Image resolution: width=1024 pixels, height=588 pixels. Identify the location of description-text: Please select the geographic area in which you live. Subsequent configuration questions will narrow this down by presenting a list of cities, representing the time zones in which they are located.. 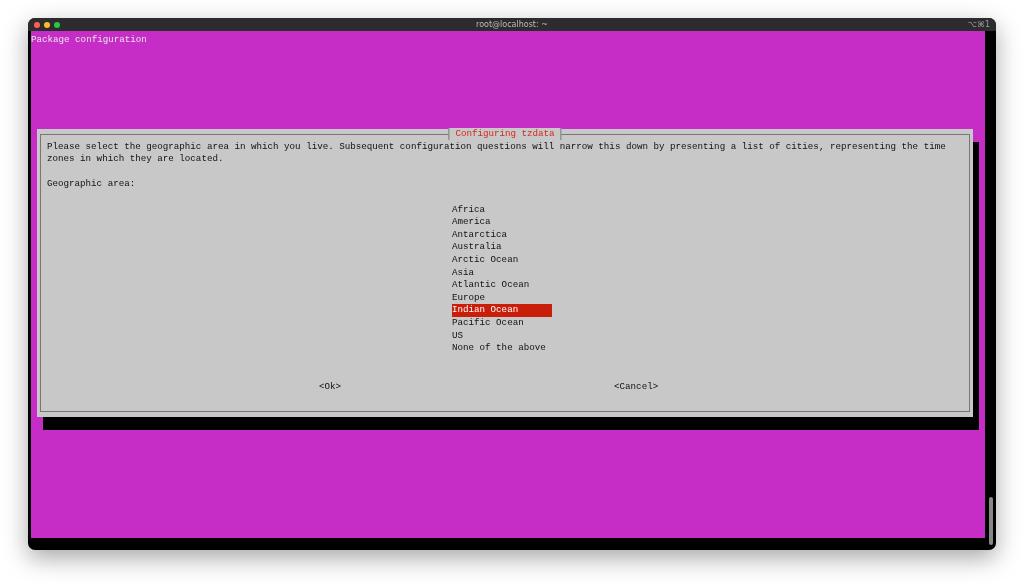
(497, 153).